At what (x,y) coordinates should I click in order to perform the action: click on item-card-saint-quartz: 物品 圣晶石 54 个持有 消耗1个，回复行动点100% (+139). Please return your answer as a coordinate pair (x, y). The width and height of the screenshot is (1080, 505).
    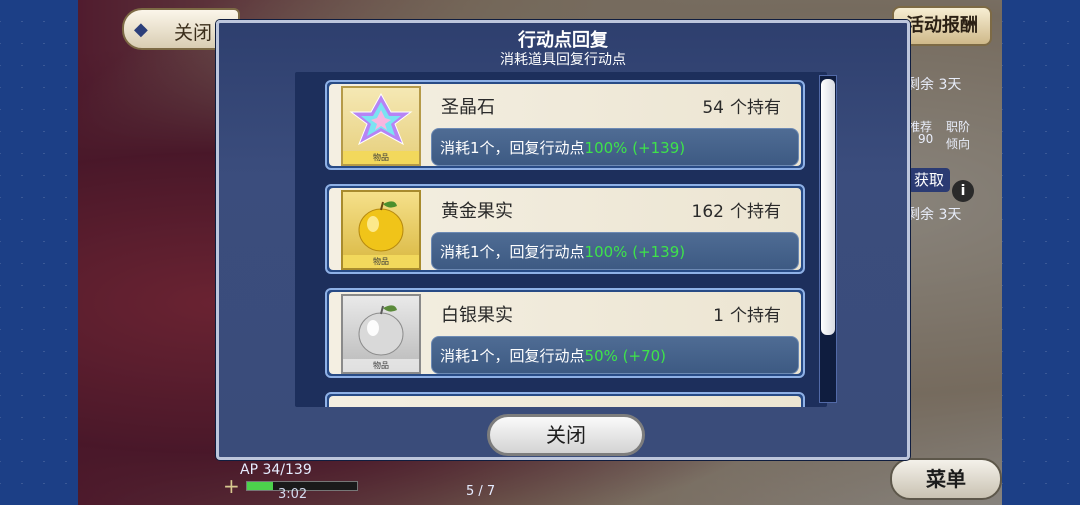
    Looking at the image, I should click on (565, 125).